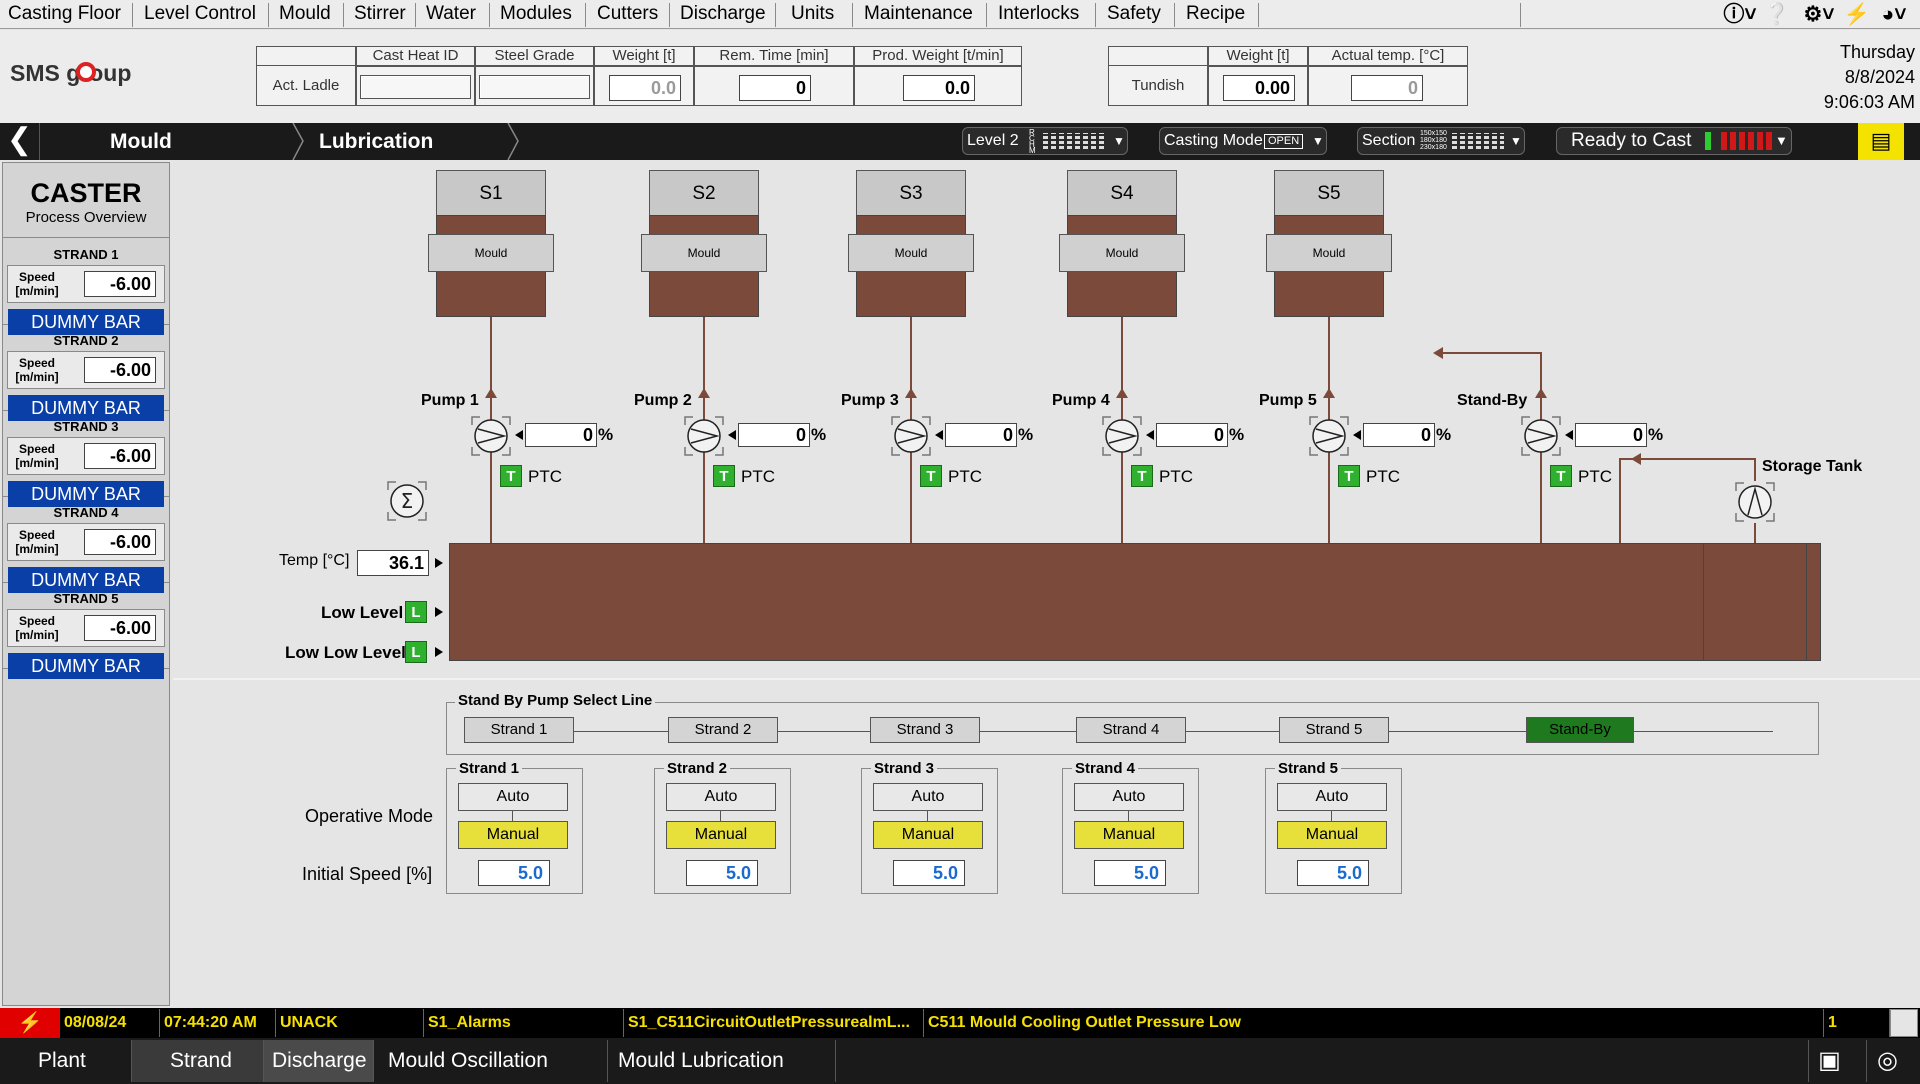 The height and width of the screenshot is (1084, 1920). What do you see at coordinates (627, 14) in the screenshot?
I see `menu-cutters: Cutters` at bounding box center [627, 14].